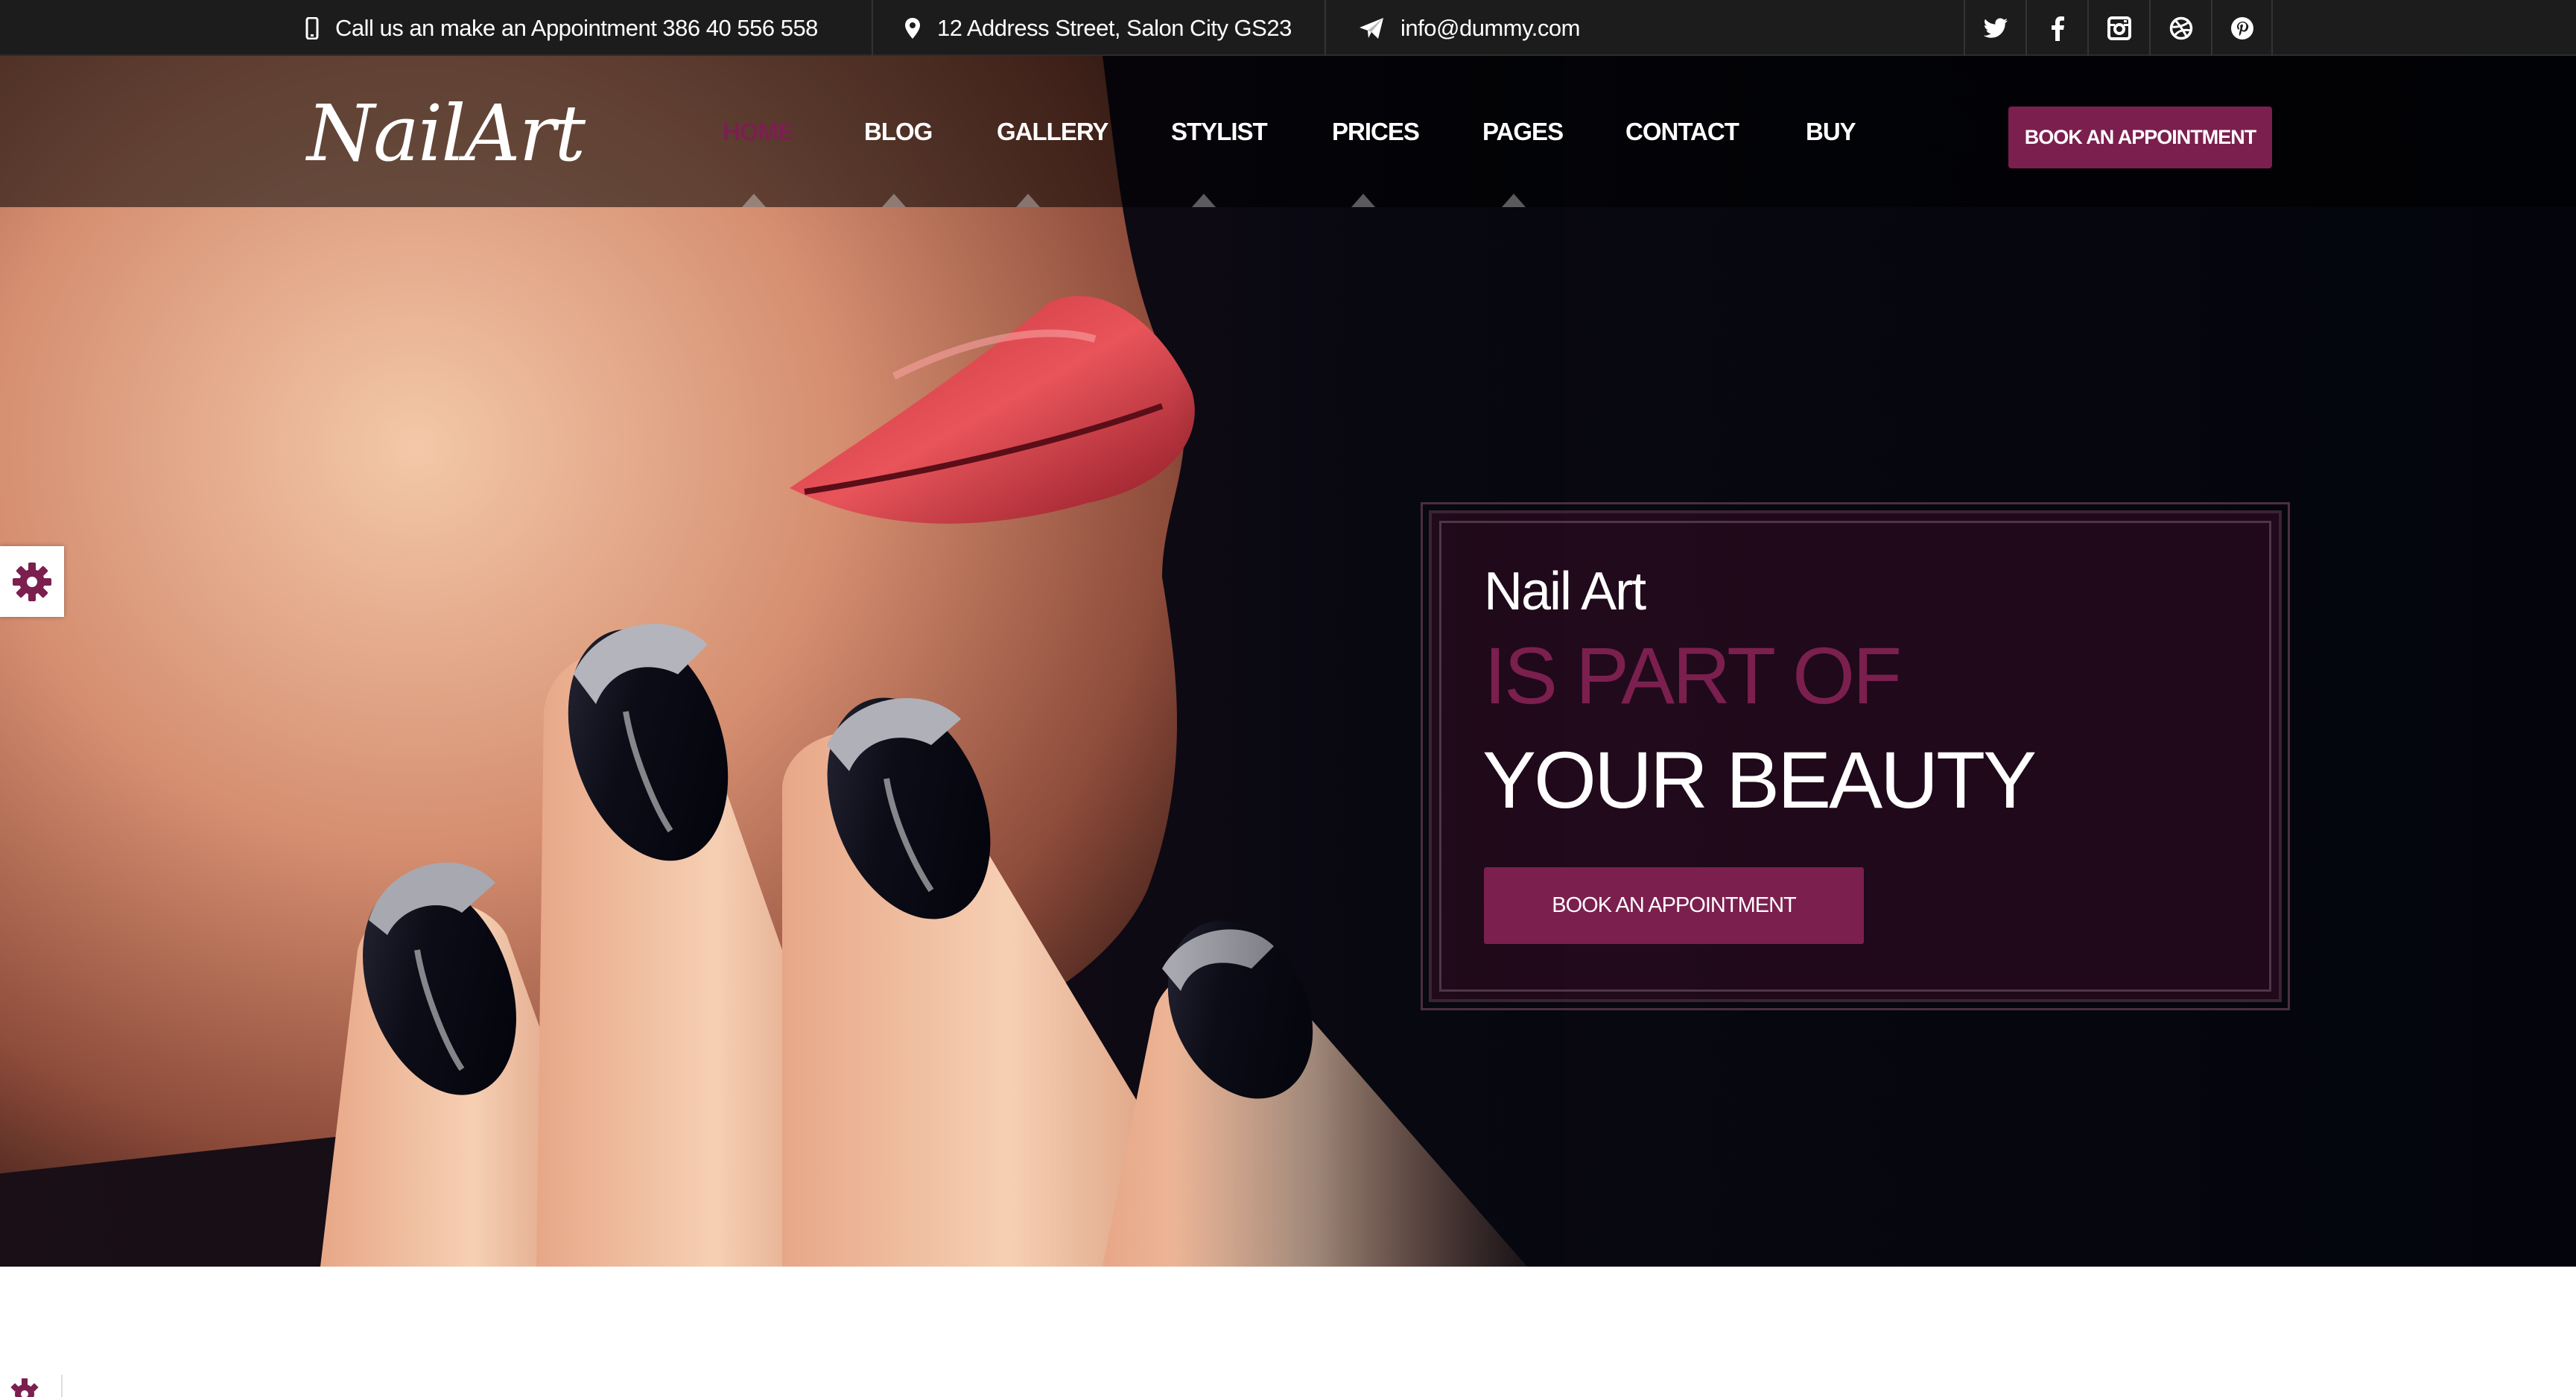  What do you see at coordinates (1371, 28) in the screenshot?
I see `paper-plane-icon` at bounding box center [1371, 28].